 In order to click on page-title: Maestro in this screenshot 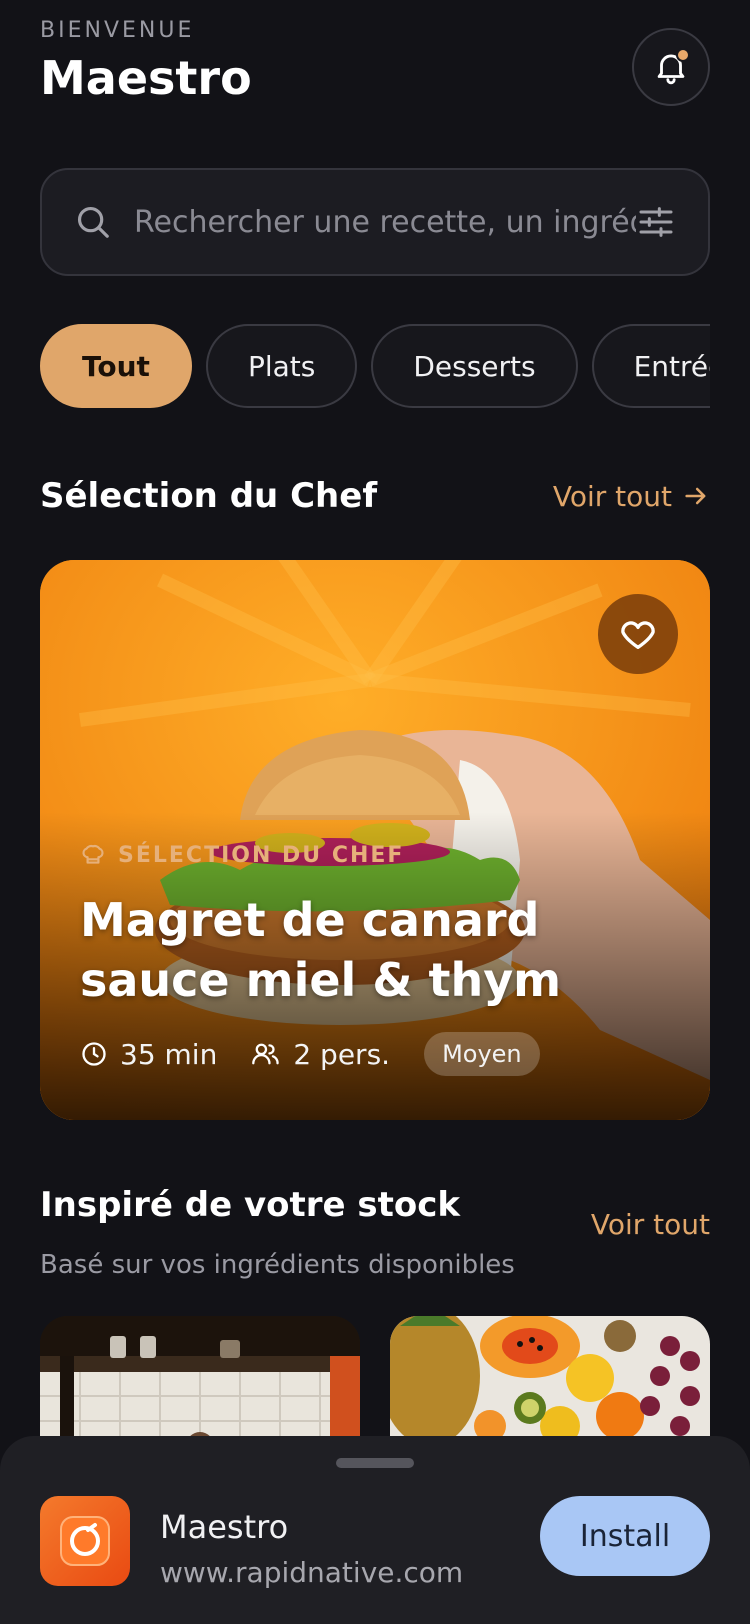, I will do `click(146, 78)`.